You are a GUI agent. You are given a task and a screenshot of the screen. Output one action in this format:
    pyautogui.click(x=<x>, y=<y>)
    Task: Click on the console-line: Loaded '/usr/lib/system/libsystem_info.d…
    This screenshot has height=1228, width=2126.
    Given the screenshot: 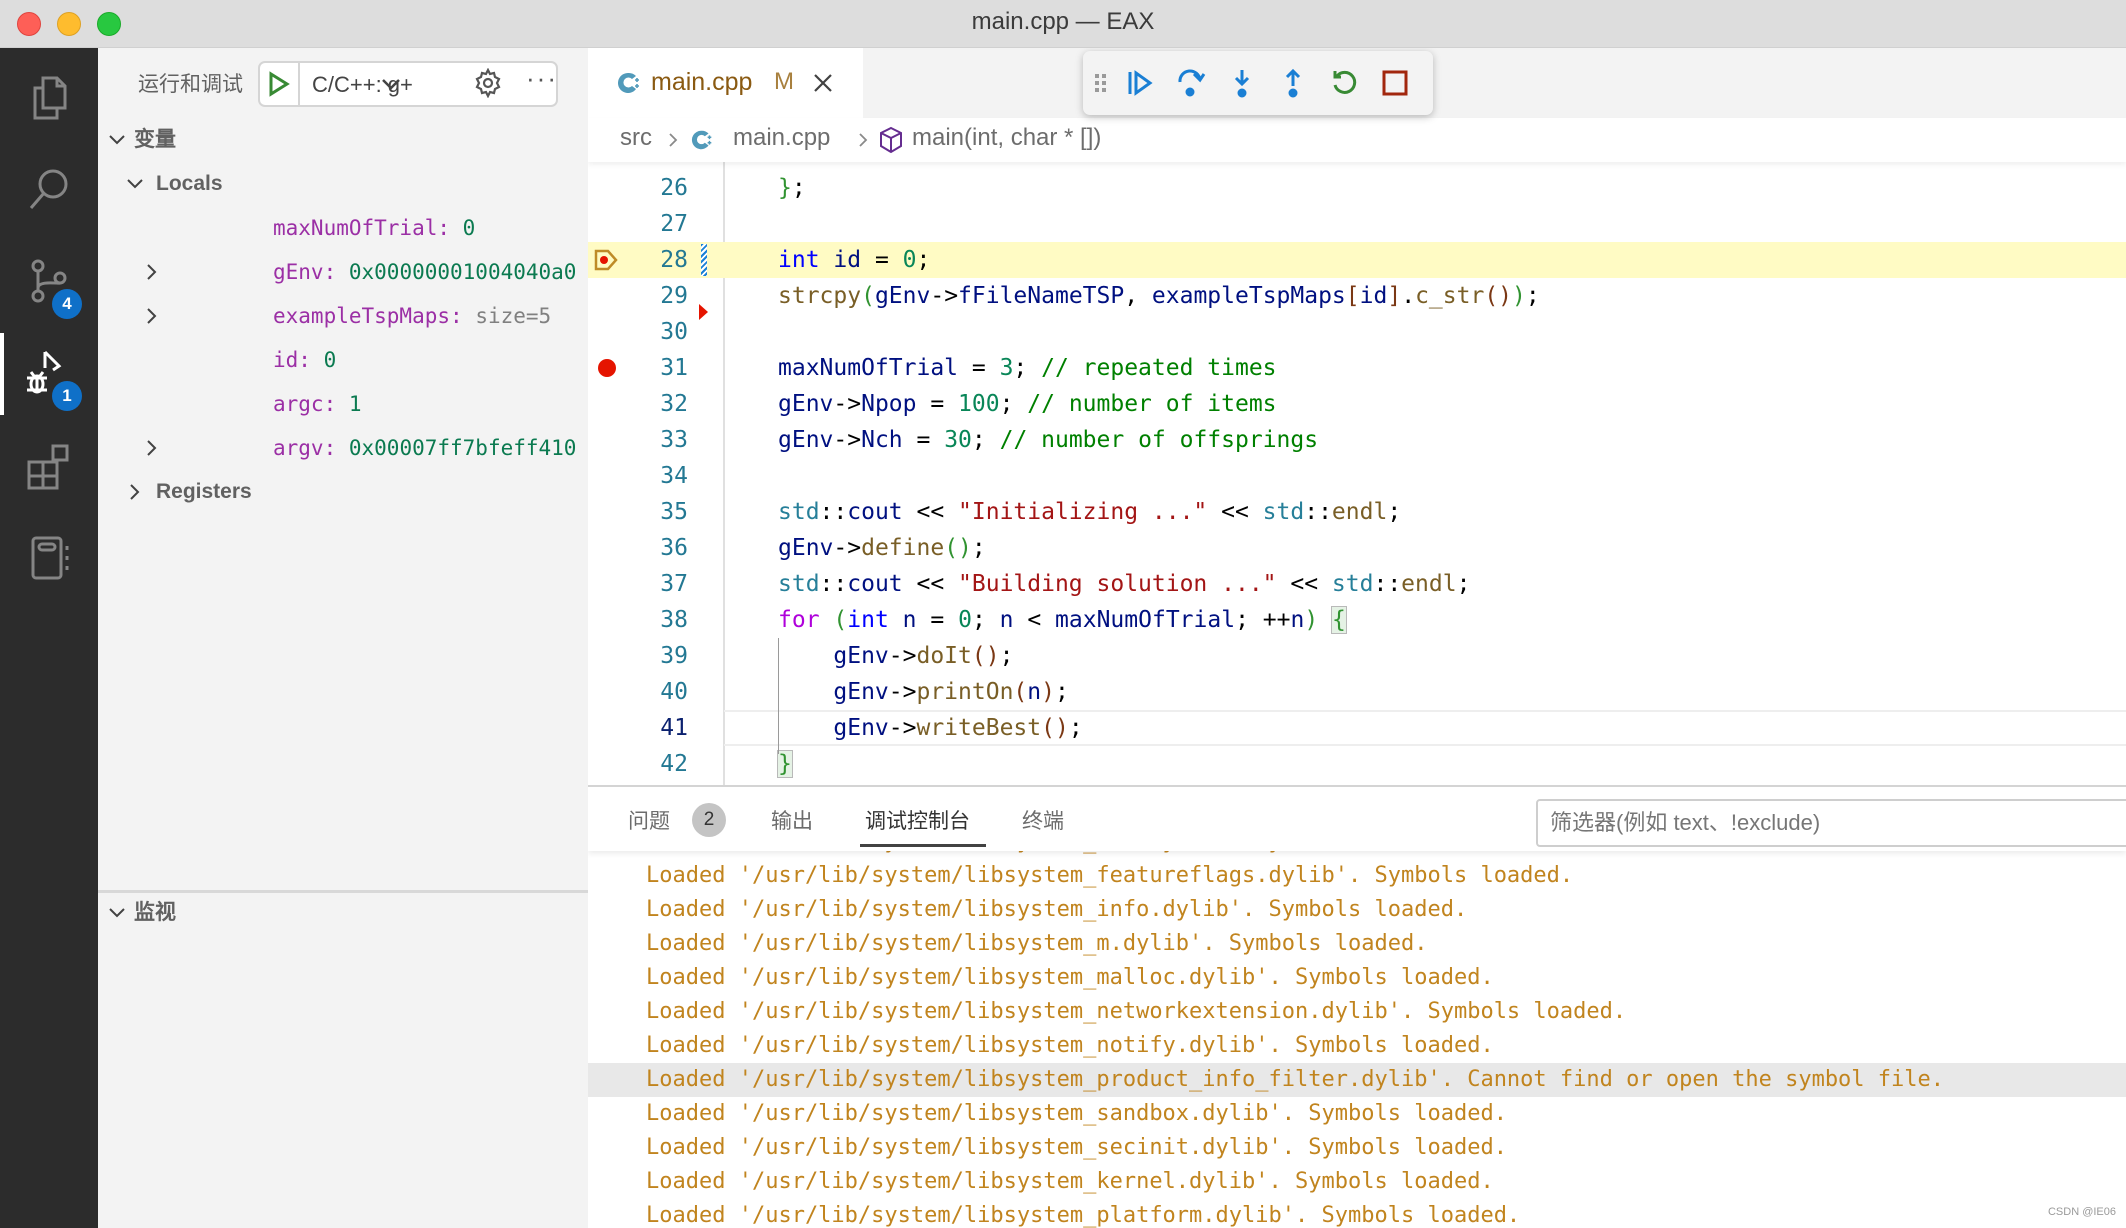 What is the action you would take?
    pyautogui.click(x=1357, y=910)
    